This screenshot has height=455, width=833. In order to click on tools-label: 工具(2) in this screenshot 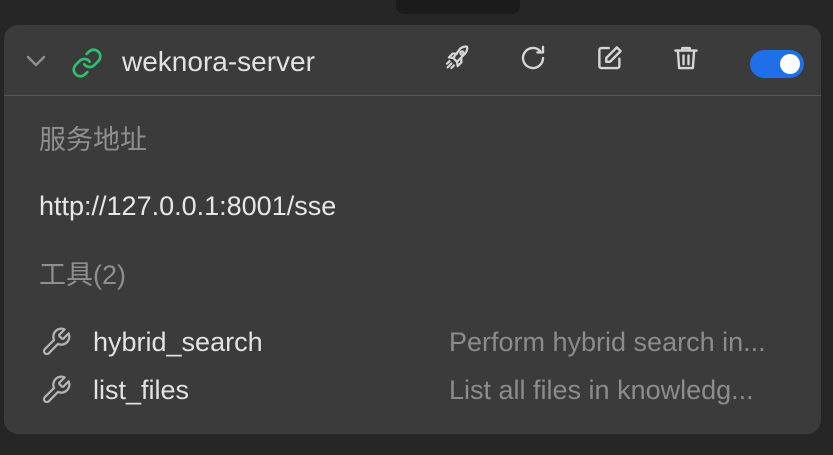, I will do `click(82, 275)`.